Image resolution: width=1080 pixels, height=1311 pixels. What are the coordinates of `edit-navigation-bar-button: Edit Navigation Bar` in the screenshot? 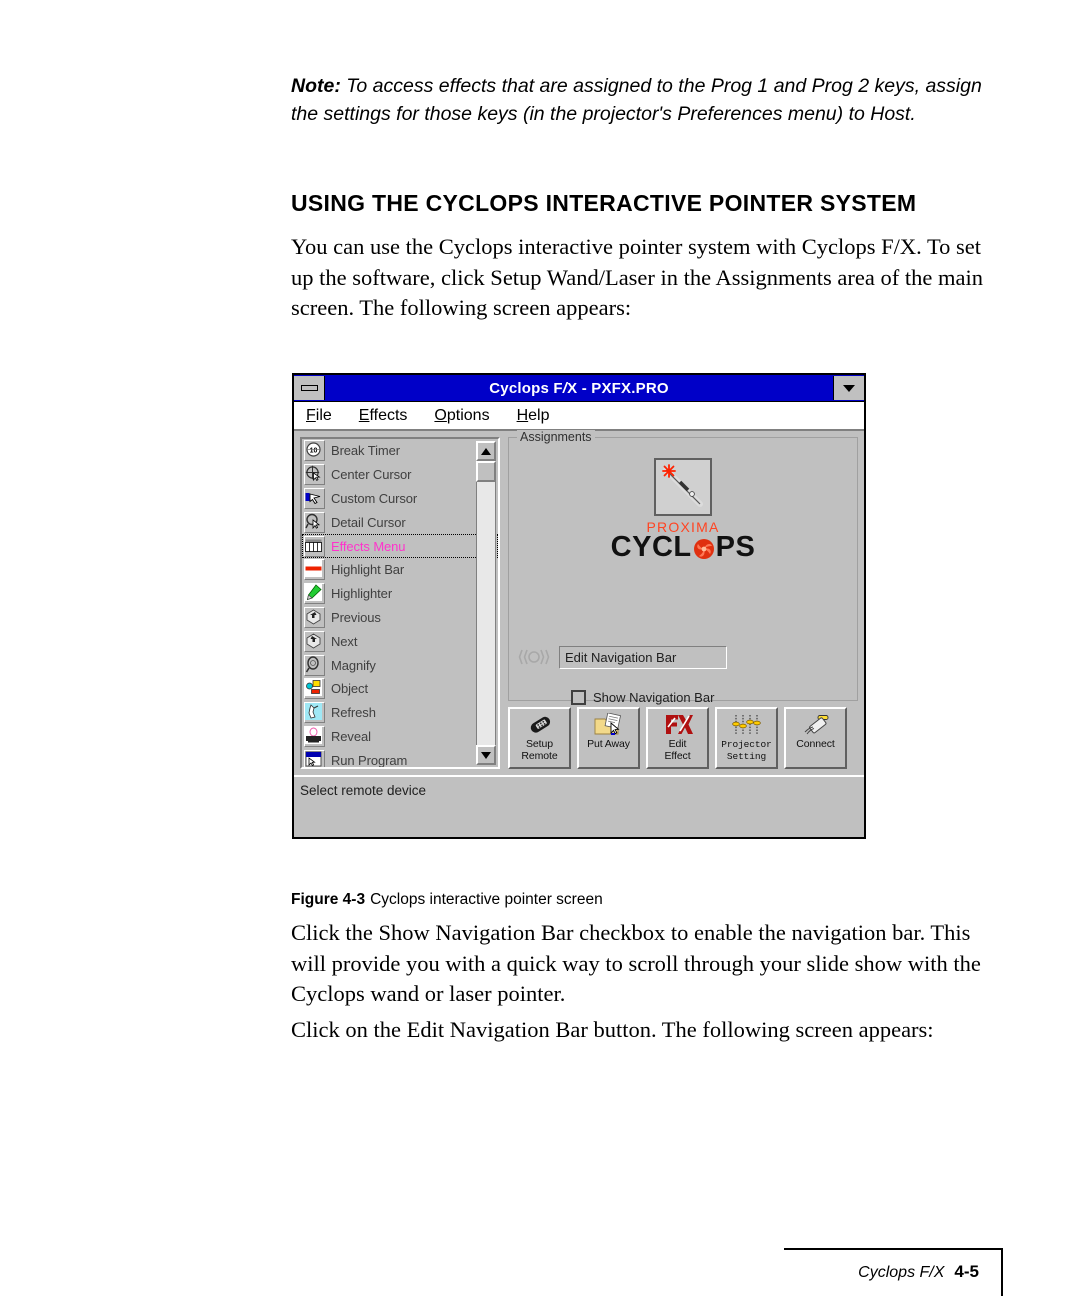 It's located at (643, 657).